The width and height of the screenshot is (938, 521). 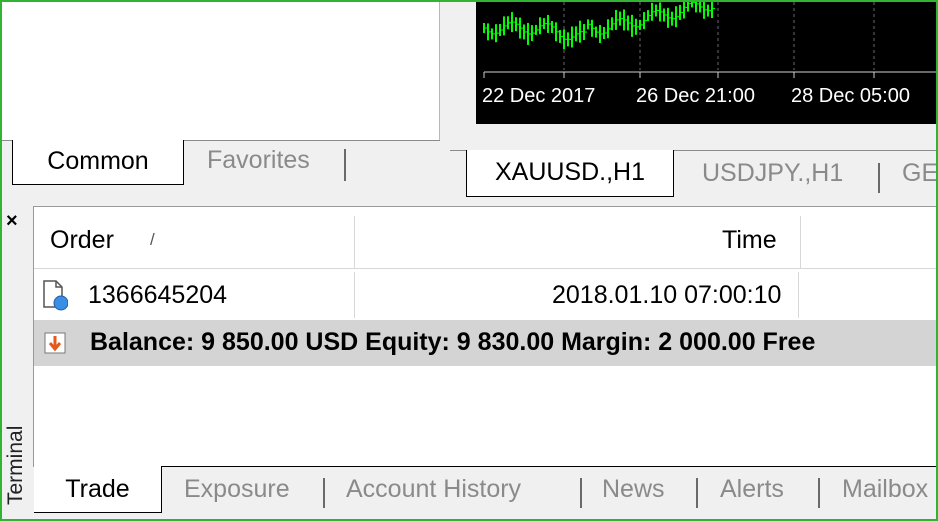 What do you see at coordinates (55, 295) in the screenshot?
I see `pending-order-icon` at bounding box center [55, 295].